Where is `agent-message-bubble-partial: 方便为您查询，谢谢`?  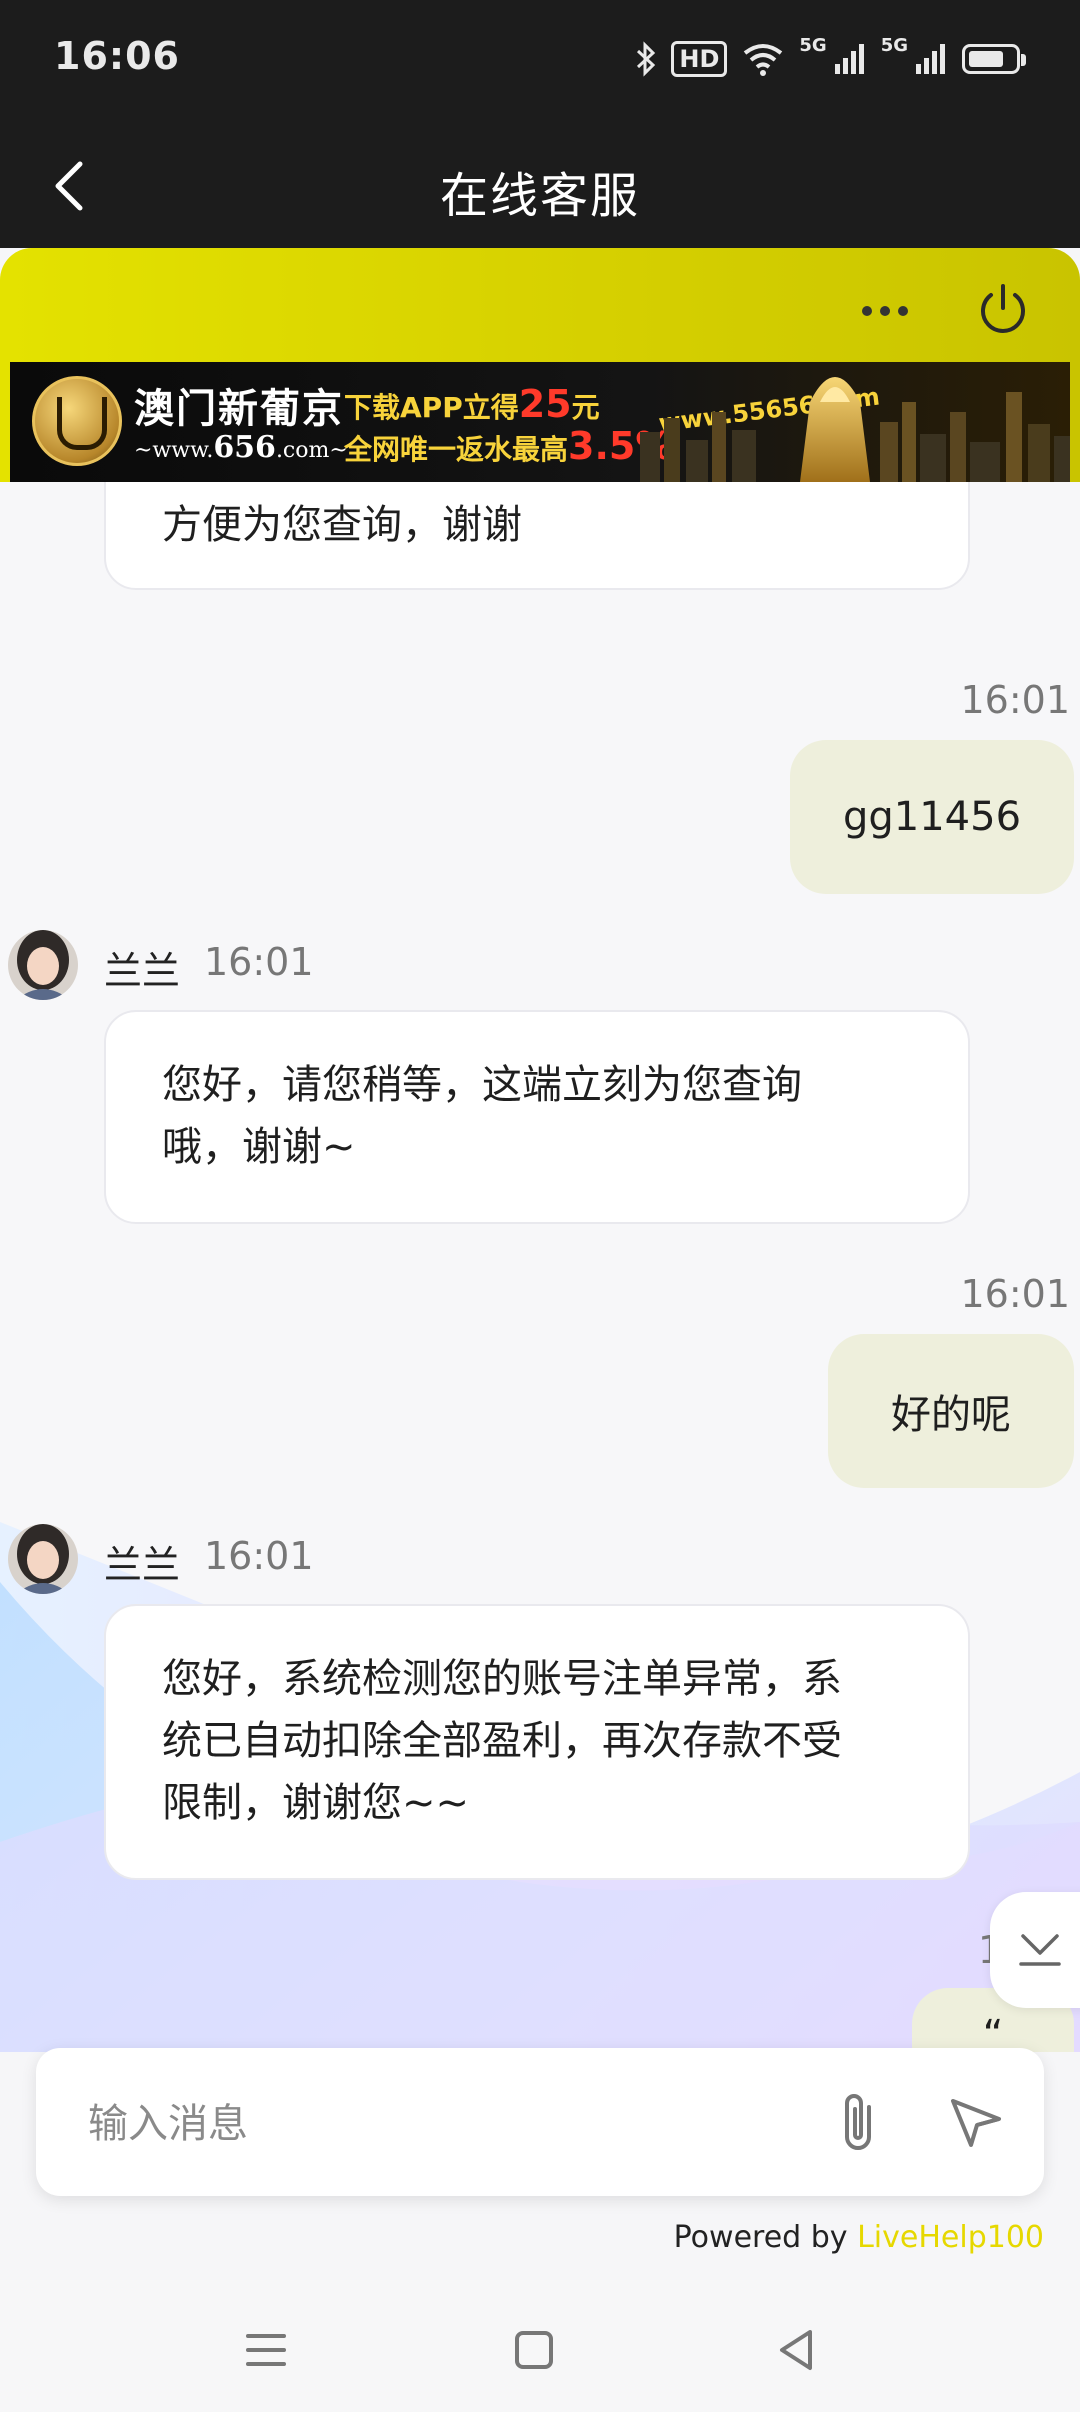
agent-message-bubble-partial: 方便为您查询，谢谢 is located at coordinates (537, 536).